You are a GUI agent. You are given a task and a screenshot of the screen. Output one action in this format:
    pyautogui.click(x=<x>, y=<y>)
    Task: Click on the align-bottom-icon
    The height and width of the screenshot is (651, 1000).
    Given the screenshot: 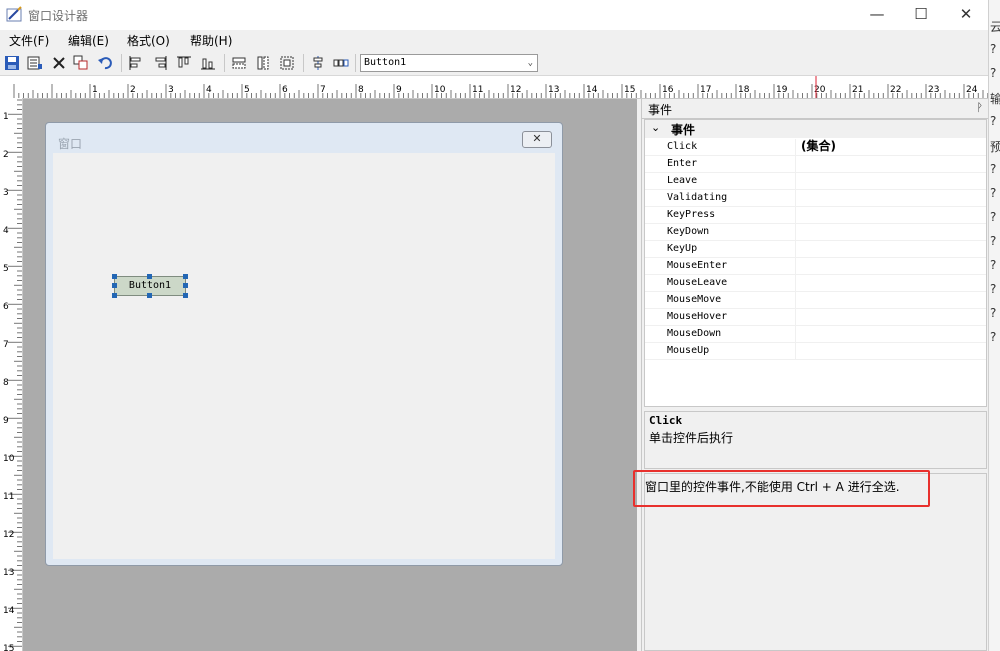 What is the action you would take?
    pyautogui.click(x=208, y=63)
    